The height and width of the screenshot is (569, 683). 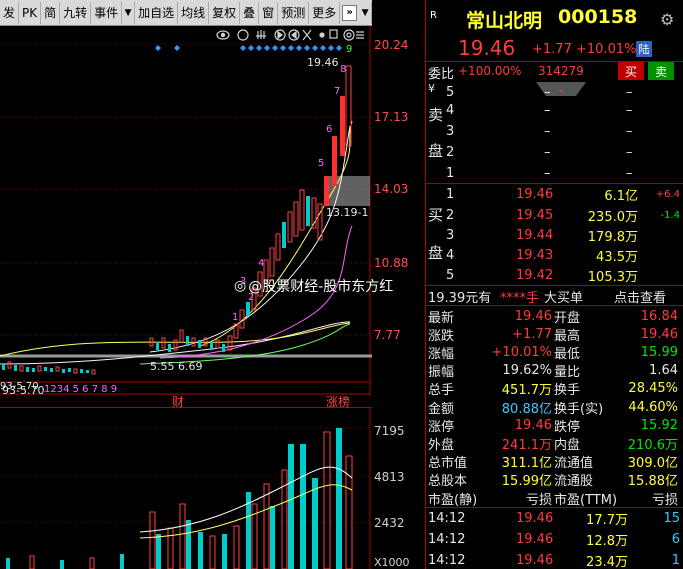 What do you see at coordinates (194, 12) in the screenshot?
I see `toolbar-ma-button: 均线` at bounding box center [194, 12].